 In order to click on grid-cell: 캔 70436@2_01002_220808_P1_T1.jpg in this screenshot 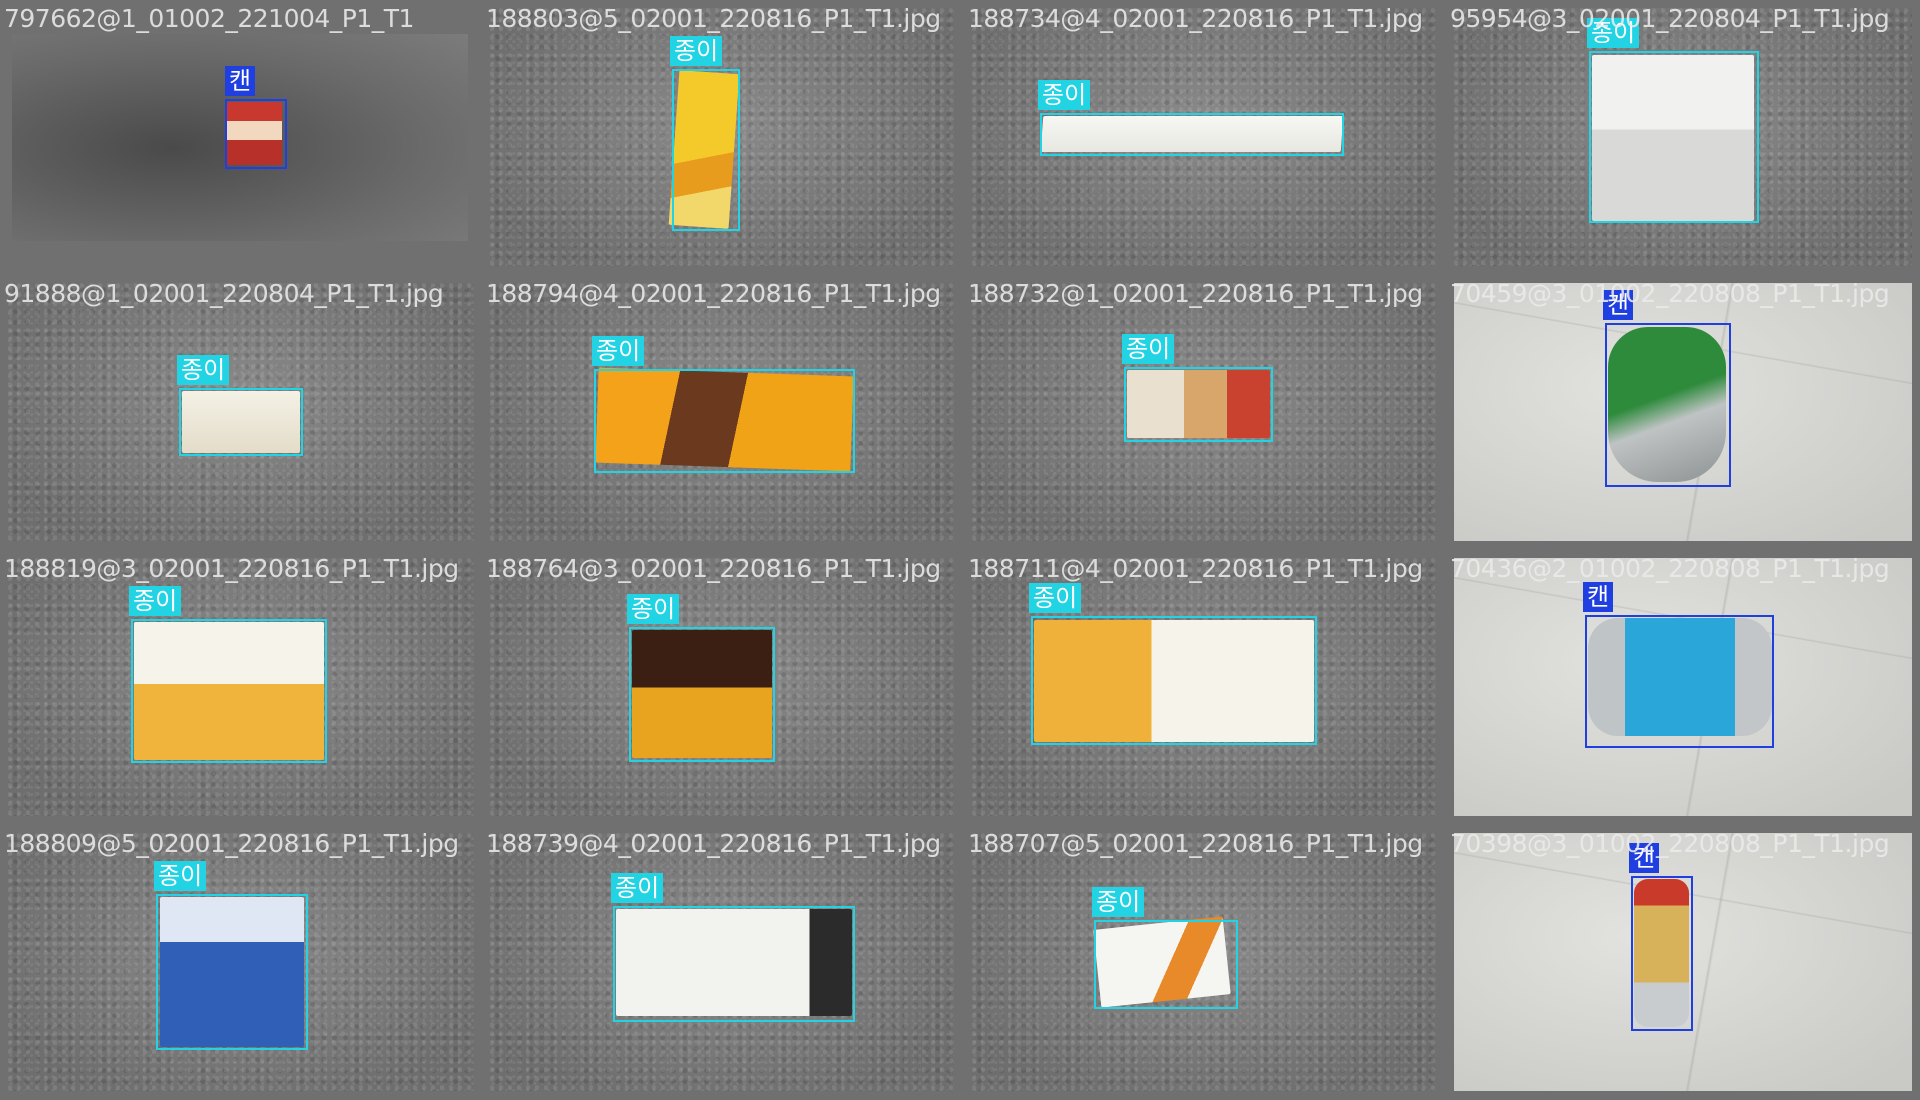, I will do `click(1683, 687)`.